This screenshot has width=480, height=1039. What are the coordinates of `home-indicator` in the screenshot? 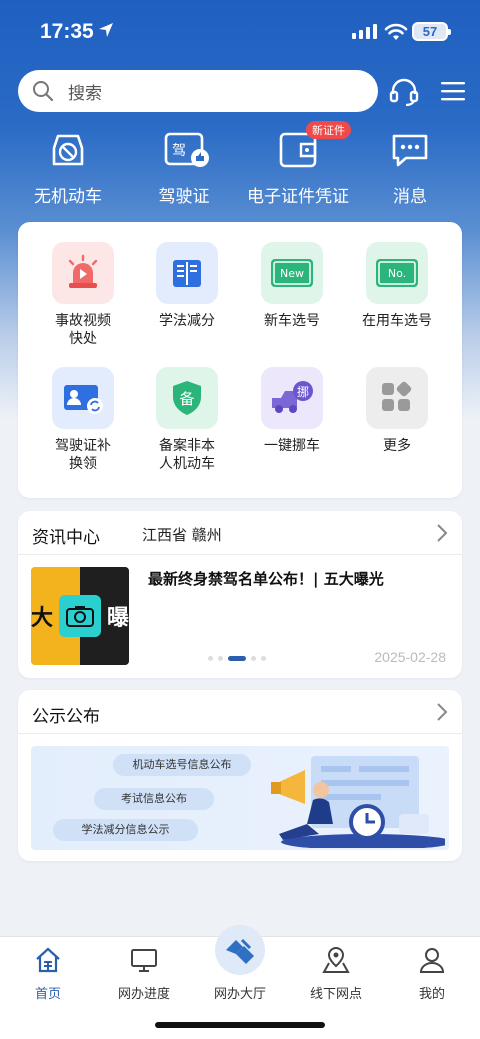 It's located at (240, 1025).